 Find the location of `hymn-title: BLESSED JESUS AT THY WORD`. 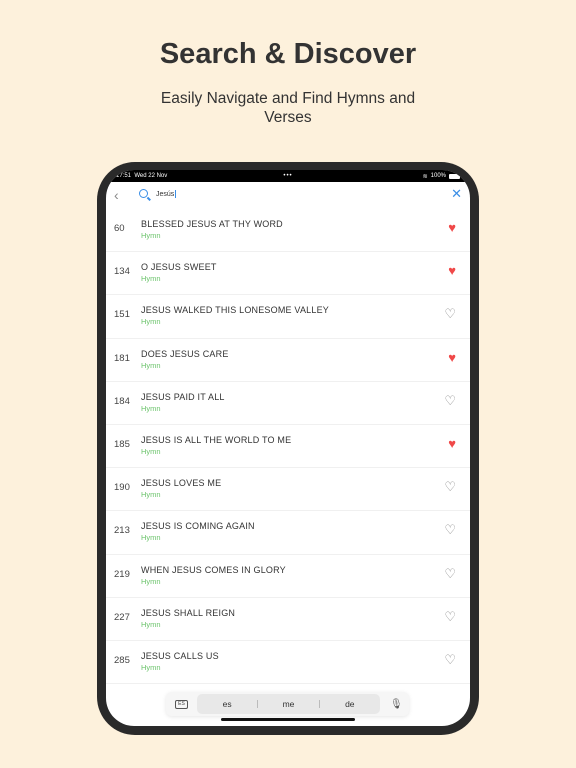

hymn-title: BLESSED JESUS AT THY WORD is located at coordinates (212, 224).